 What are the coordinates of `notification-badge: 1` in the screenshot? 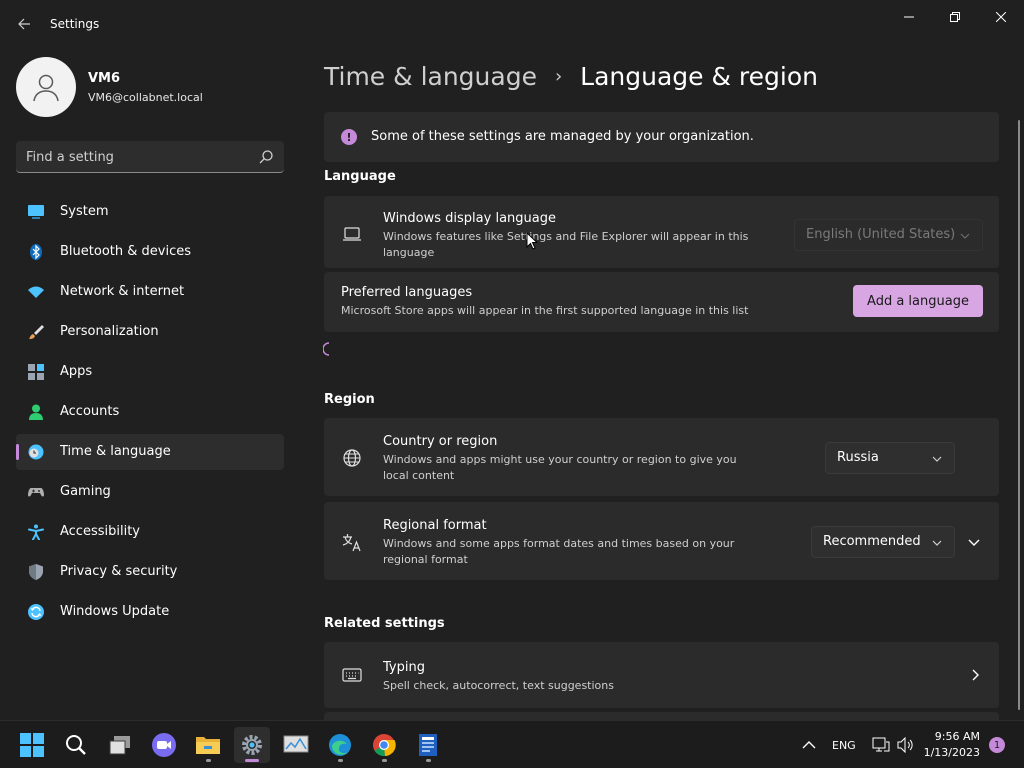 It's located at (997, 745).